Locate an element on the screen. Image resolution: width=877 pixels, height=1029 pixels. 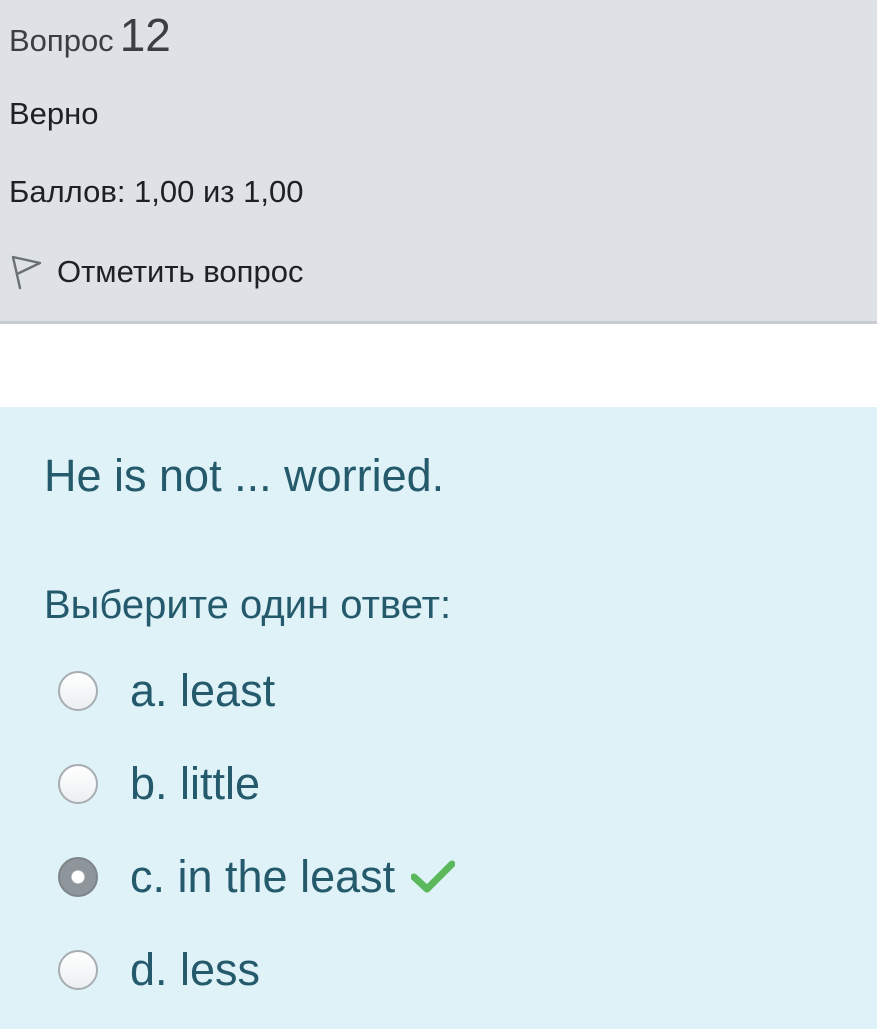
answer-option-a: a. least is located at coordinates (166, 691).